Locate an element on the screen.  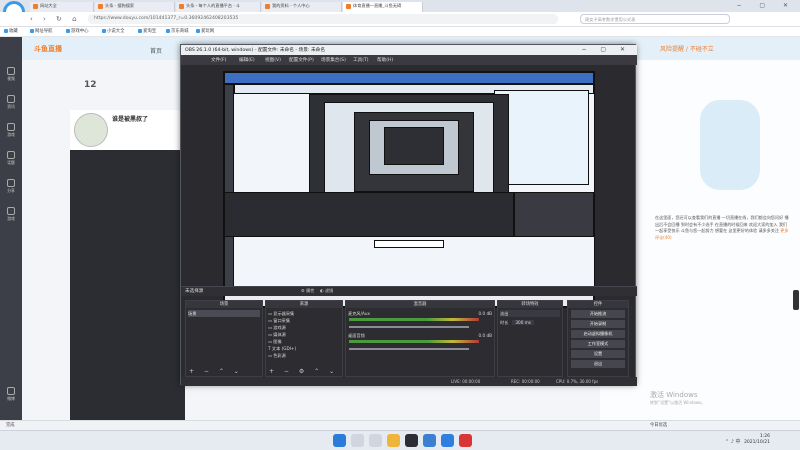
douyu-banner: 风险提醒 / 不碰不立 is located at coordinates (687, 49).